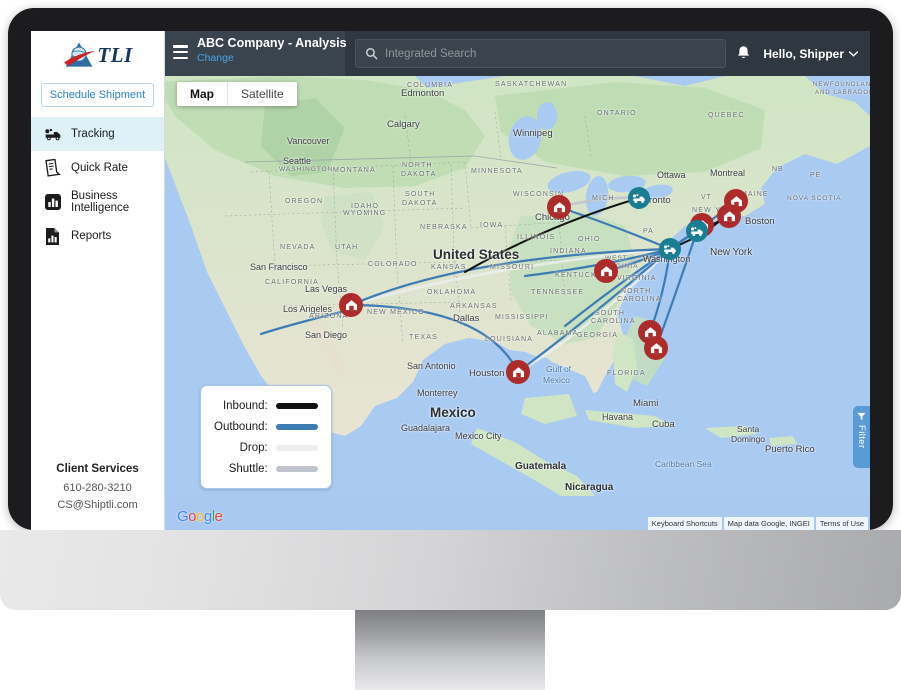 This screenshot has width=901, height=690. Describe the element at coordinates (842, 93) in the screenshot. I see `map-label: AND LABRADOR` at that location.